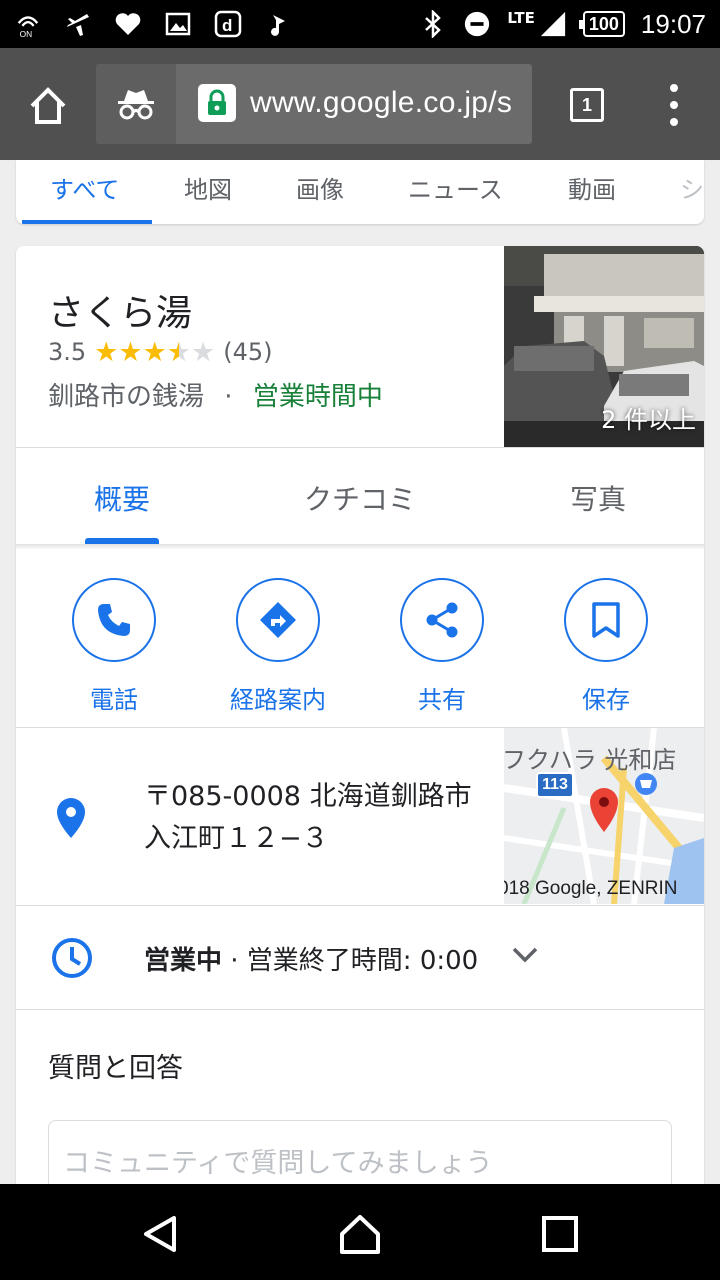  I want to click on home-nav-icon, so click(360, 1234).